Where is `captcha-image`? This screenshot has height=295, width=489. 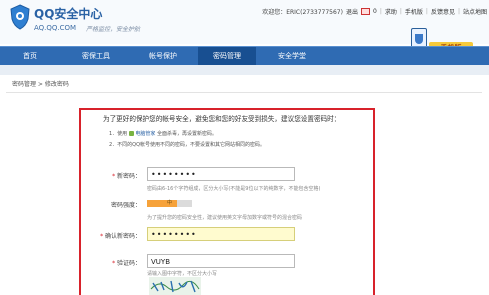 captcha-image is located at coordinates (175, 286).